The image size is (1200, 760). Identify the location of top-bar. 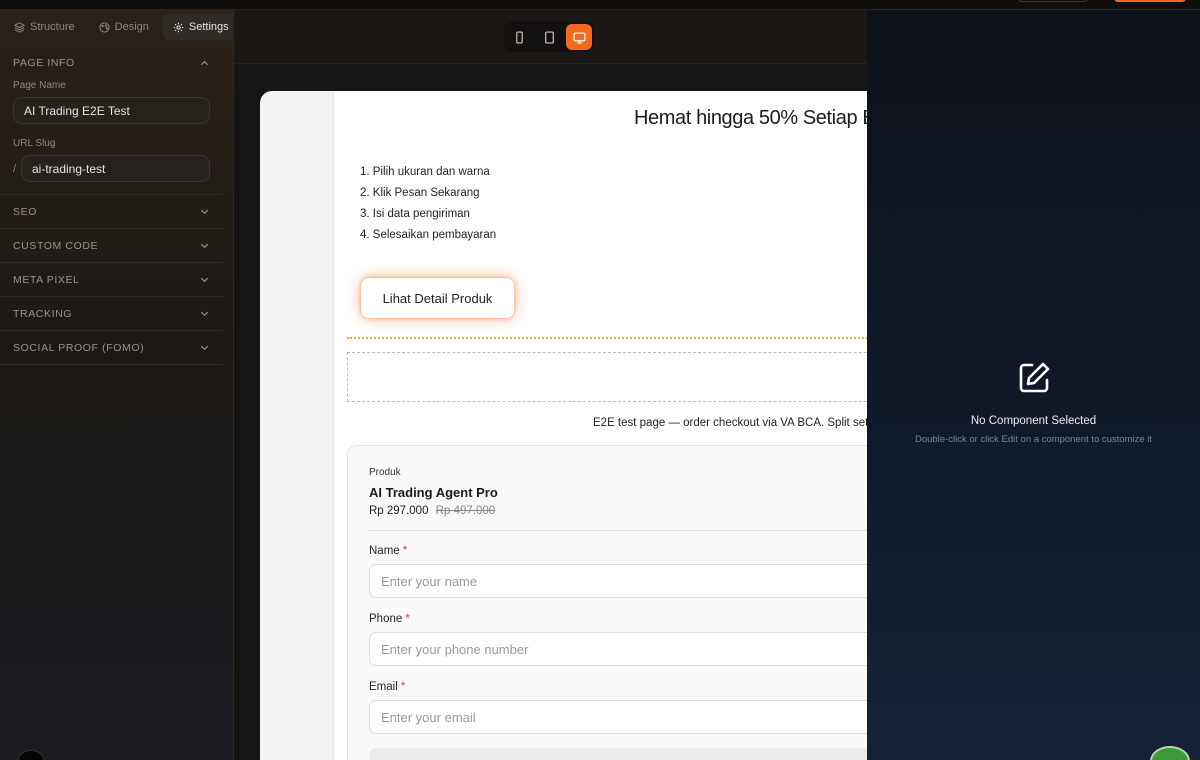
(600, 5).